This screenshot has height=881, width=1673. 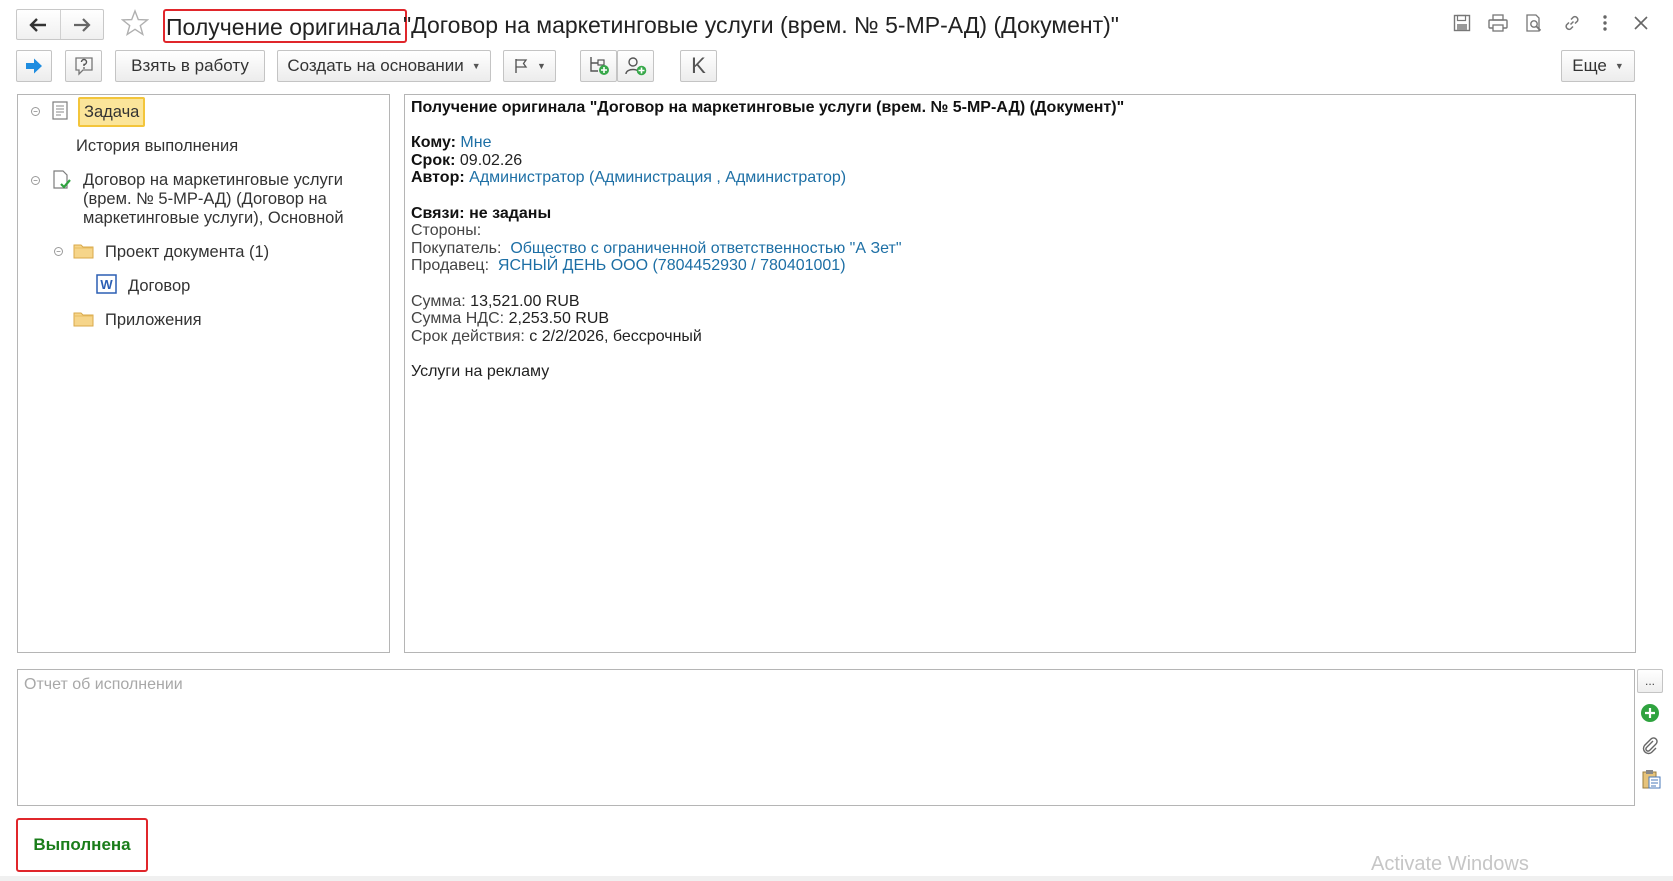 I want to click on bottom-border, so click(x=836, y=878).